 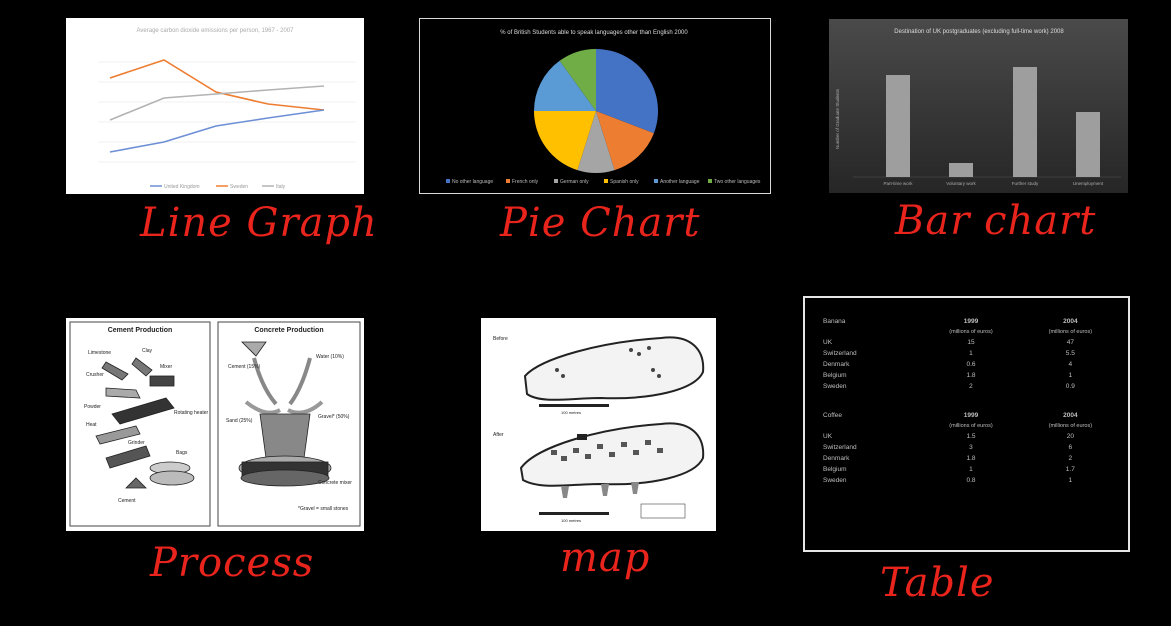 I want to click on svg-text: Further study, so click(x=1025, y=183).